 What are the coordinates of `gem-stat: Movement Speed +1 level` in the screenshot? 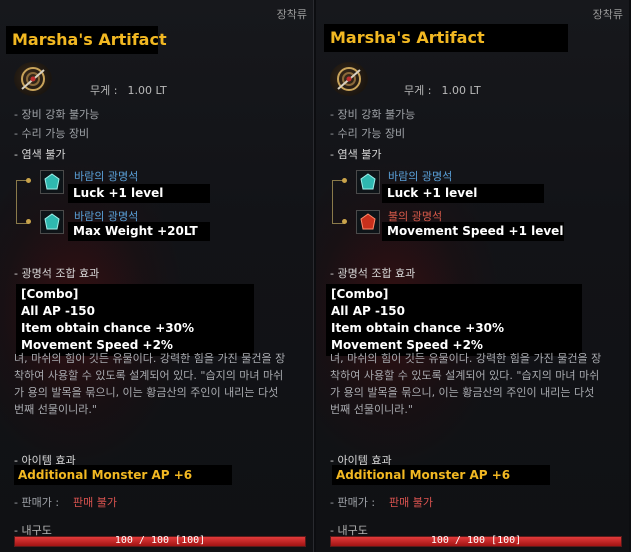 It's located at (475, 231).